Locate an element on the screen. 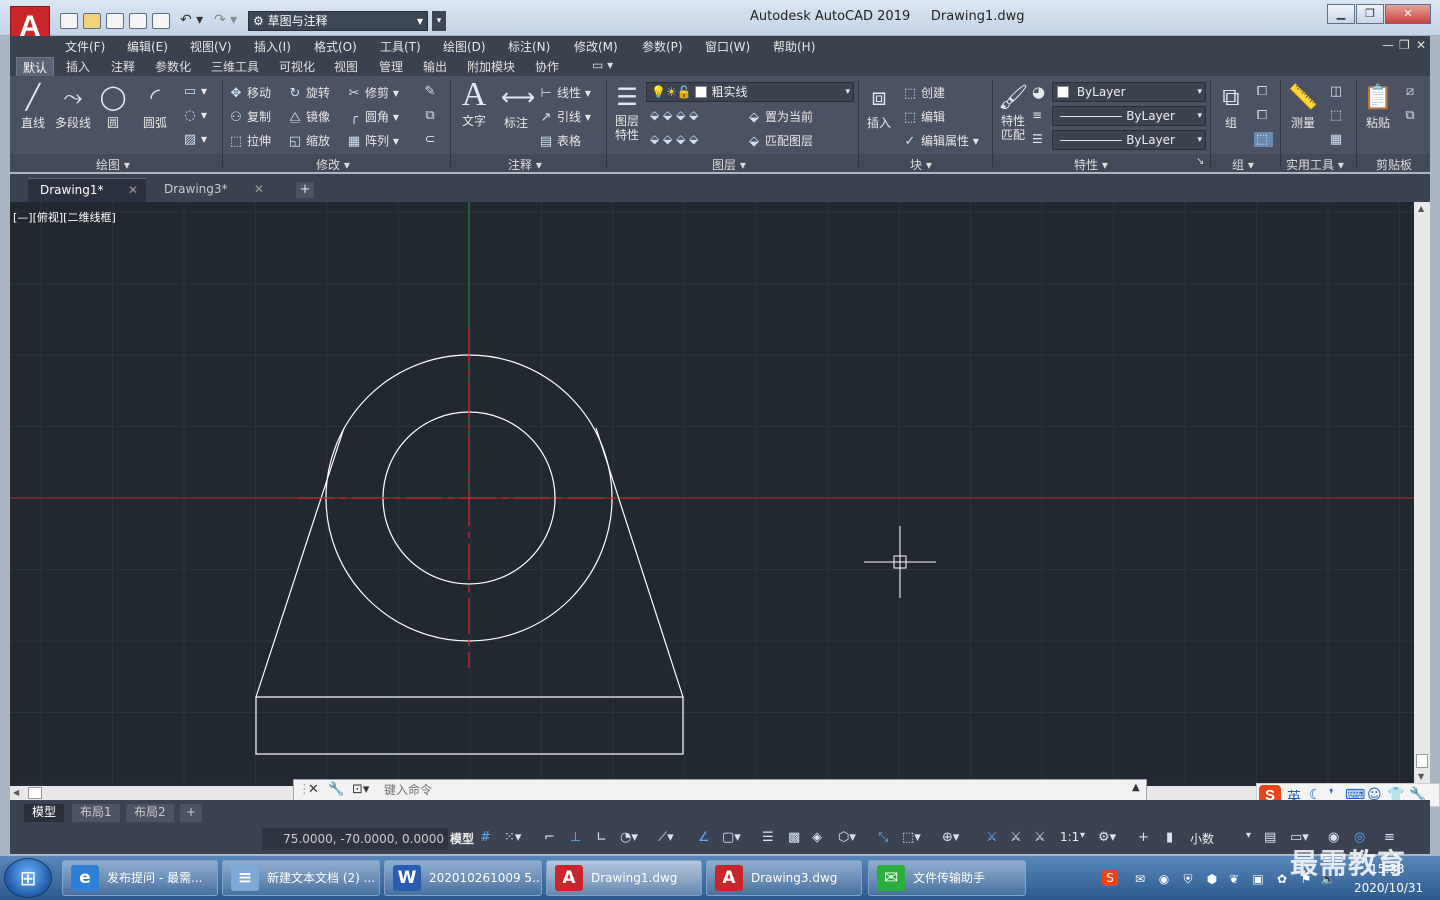 The image size is (1440, 900). id-point-icon: ◫ is located at coordinates (1337, 91).